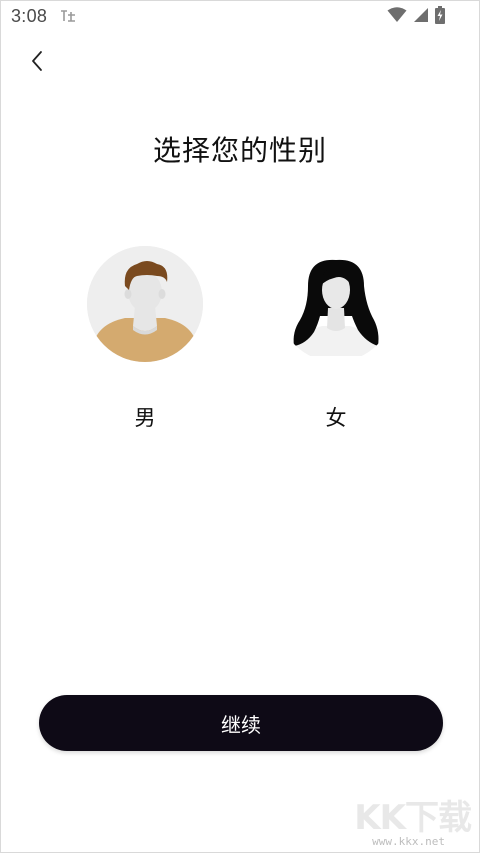  I want to click on wifi-icon, so click(397, 17).